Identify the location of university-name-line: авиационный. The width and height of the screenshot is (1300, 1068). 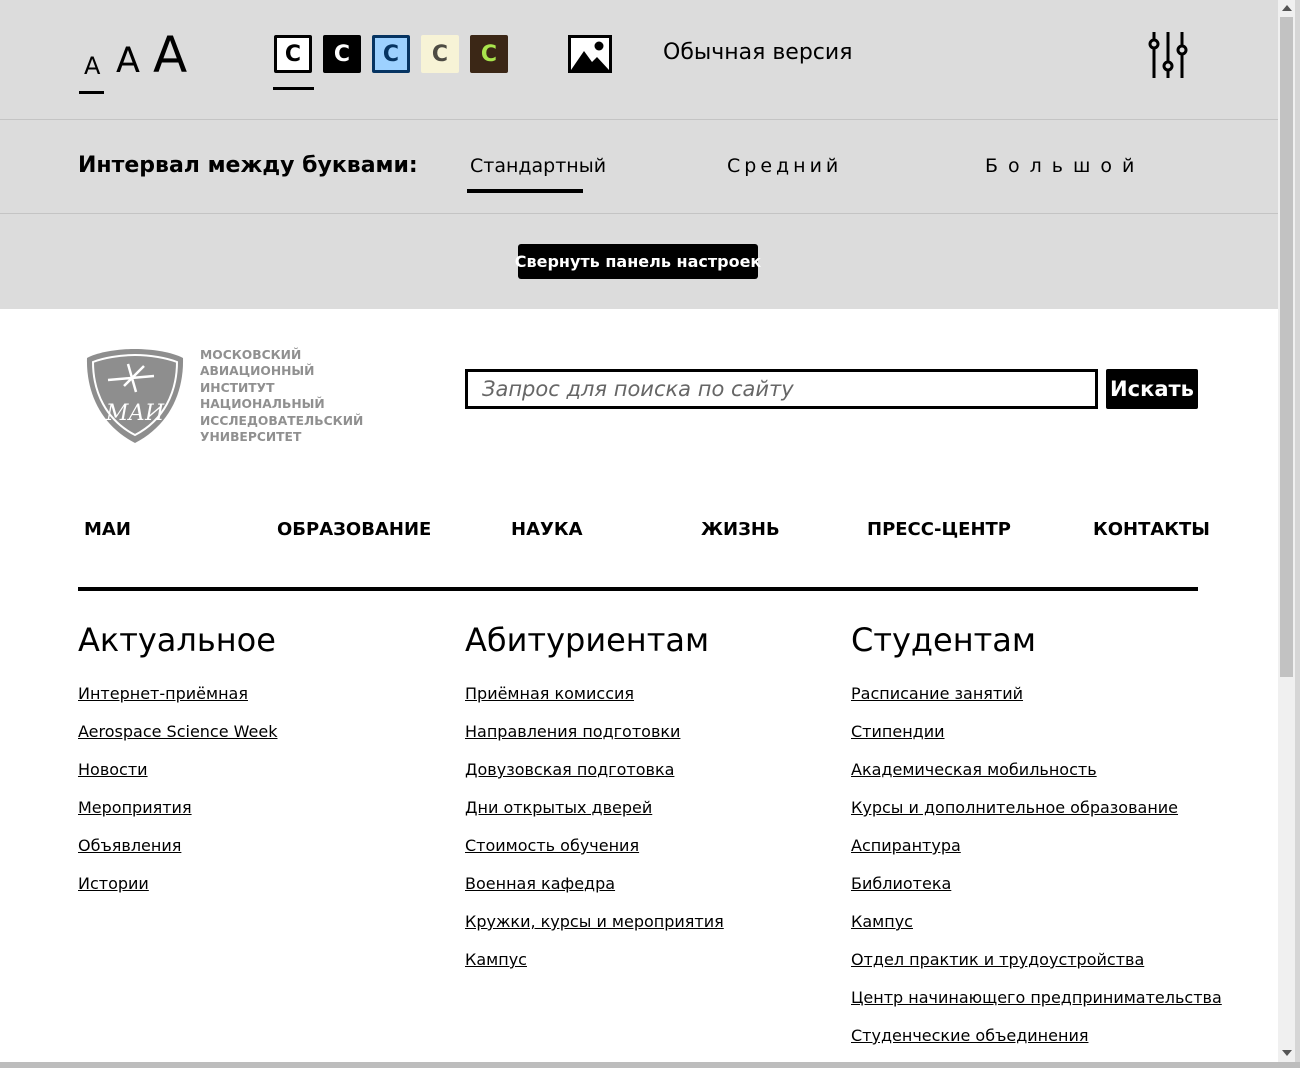
(257, 371).